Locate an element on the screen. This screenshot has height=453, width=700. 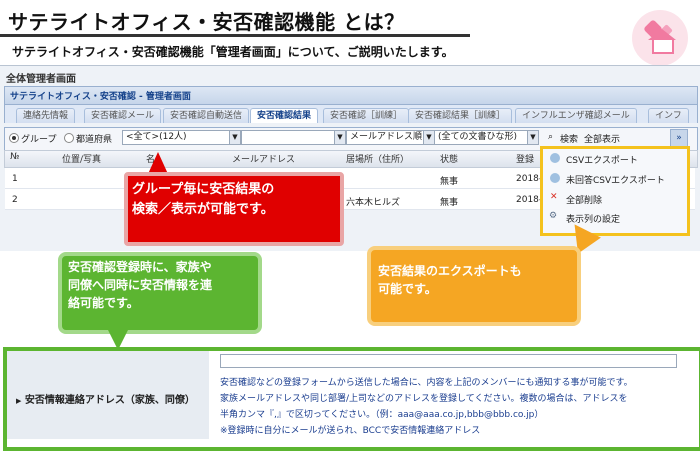
group-radio is located at coordinates (14, 138).